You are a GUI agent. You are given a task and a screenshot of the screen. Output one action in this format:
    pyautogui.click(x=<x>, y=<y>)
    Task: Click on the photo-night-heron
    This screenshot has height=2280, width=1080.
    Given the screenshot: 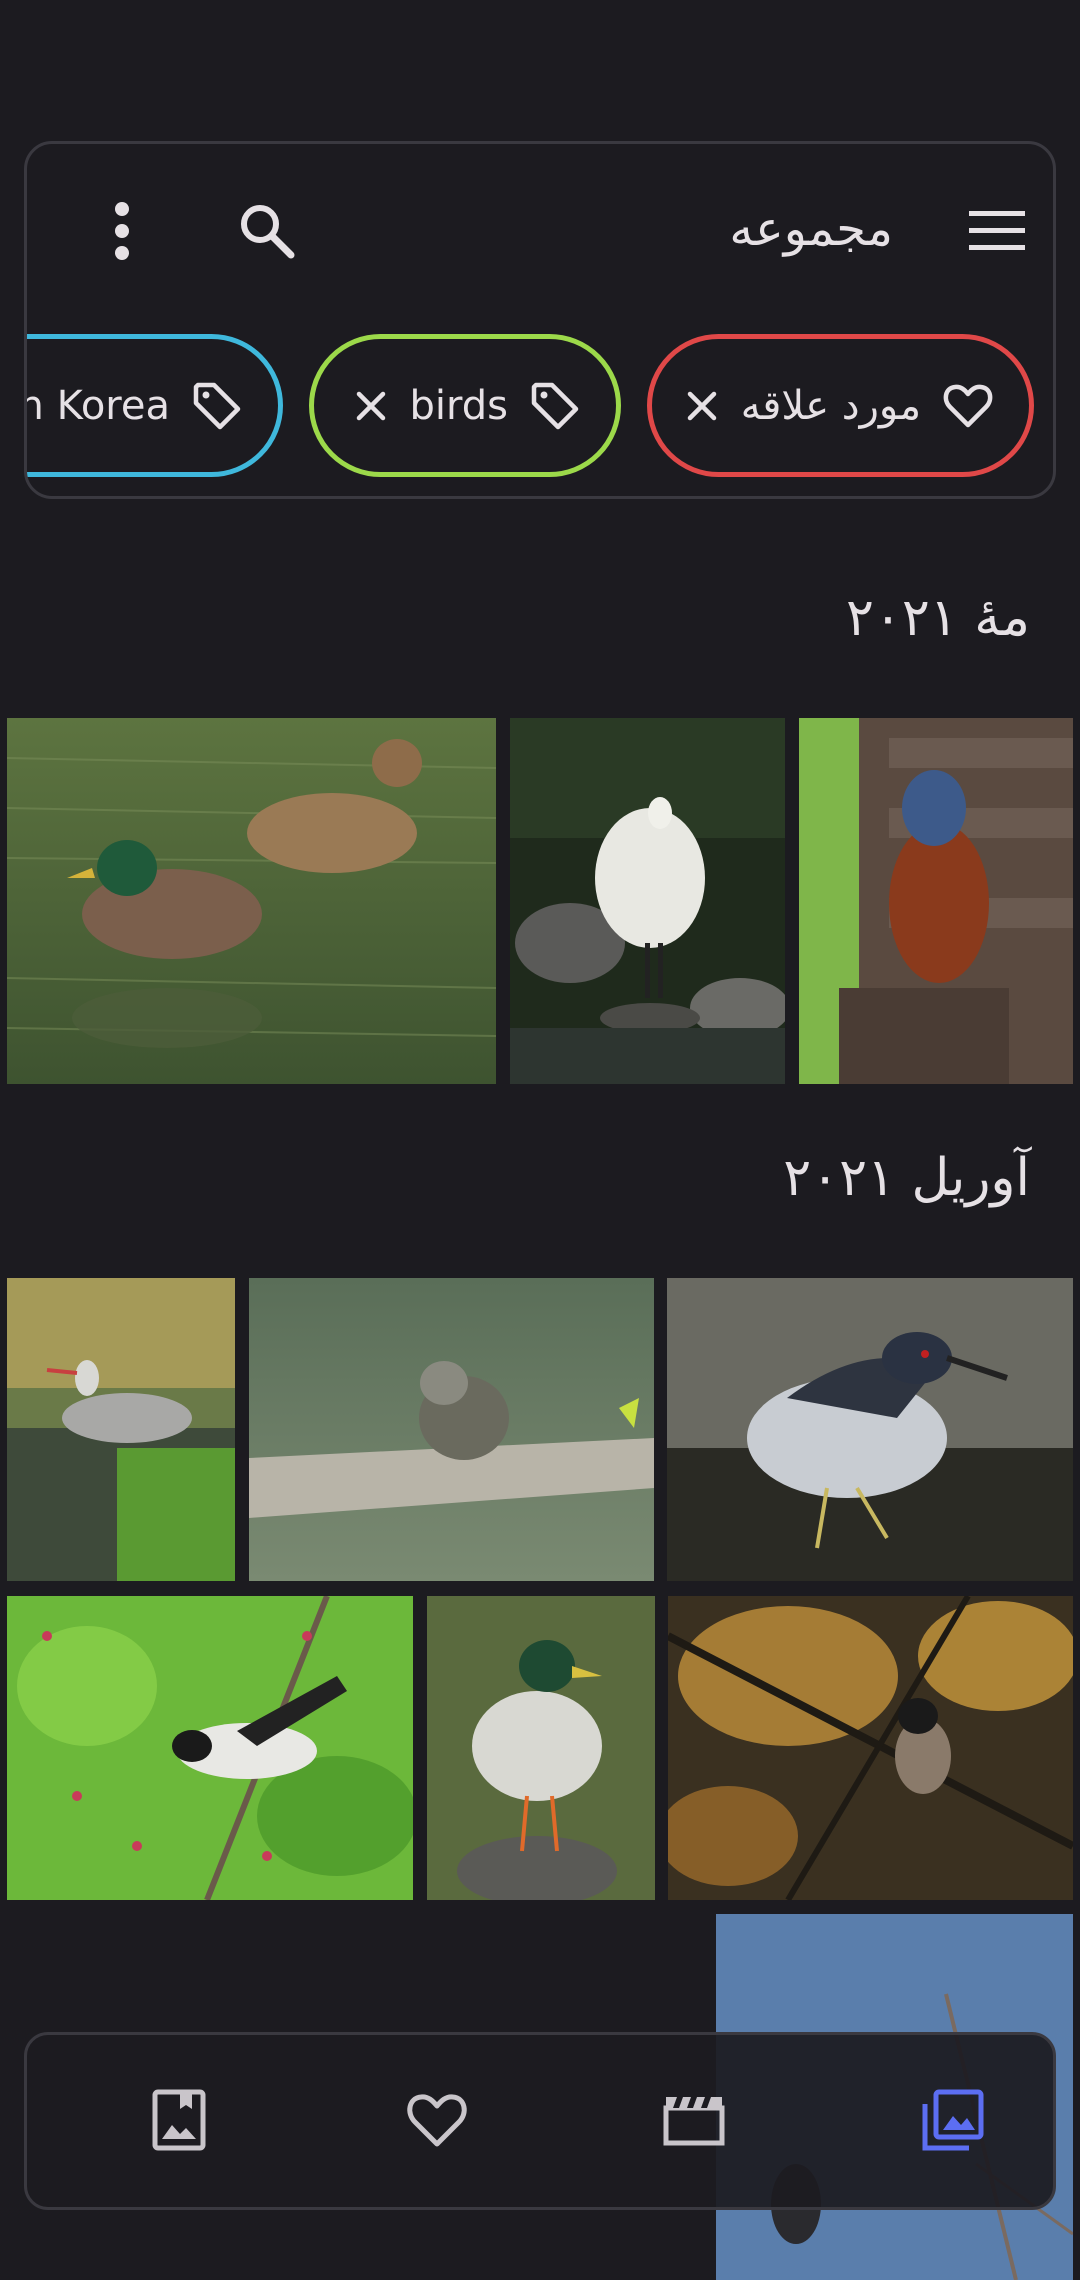 What is the action you would take?
    pyautogui.click(x=870, y=1429)
    